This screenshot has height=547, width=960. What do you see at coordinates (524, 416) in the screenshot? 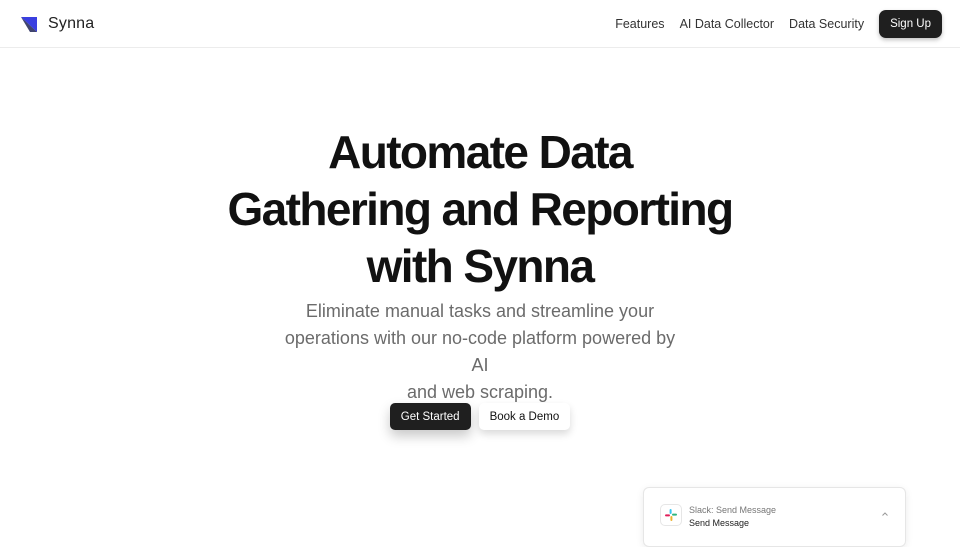
I see `book-demo-button: Book a Demo` at bounding box center [524, 416].